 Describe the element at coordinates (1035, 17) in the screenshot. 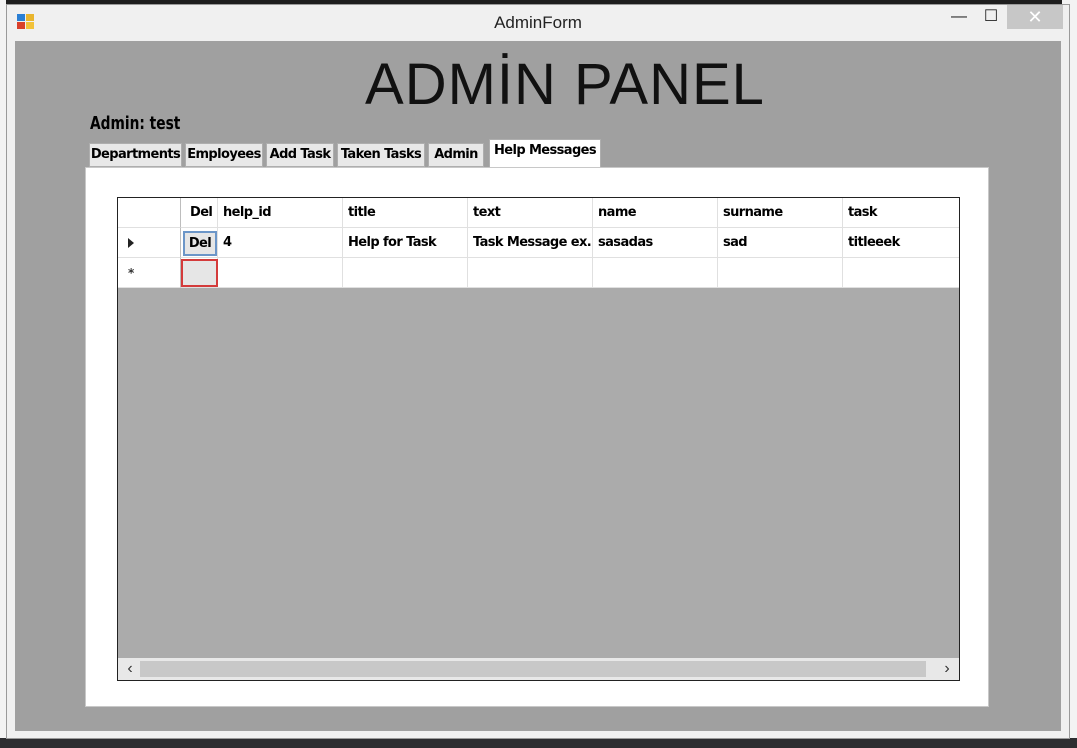

I see `close-button: ✕` at that location.